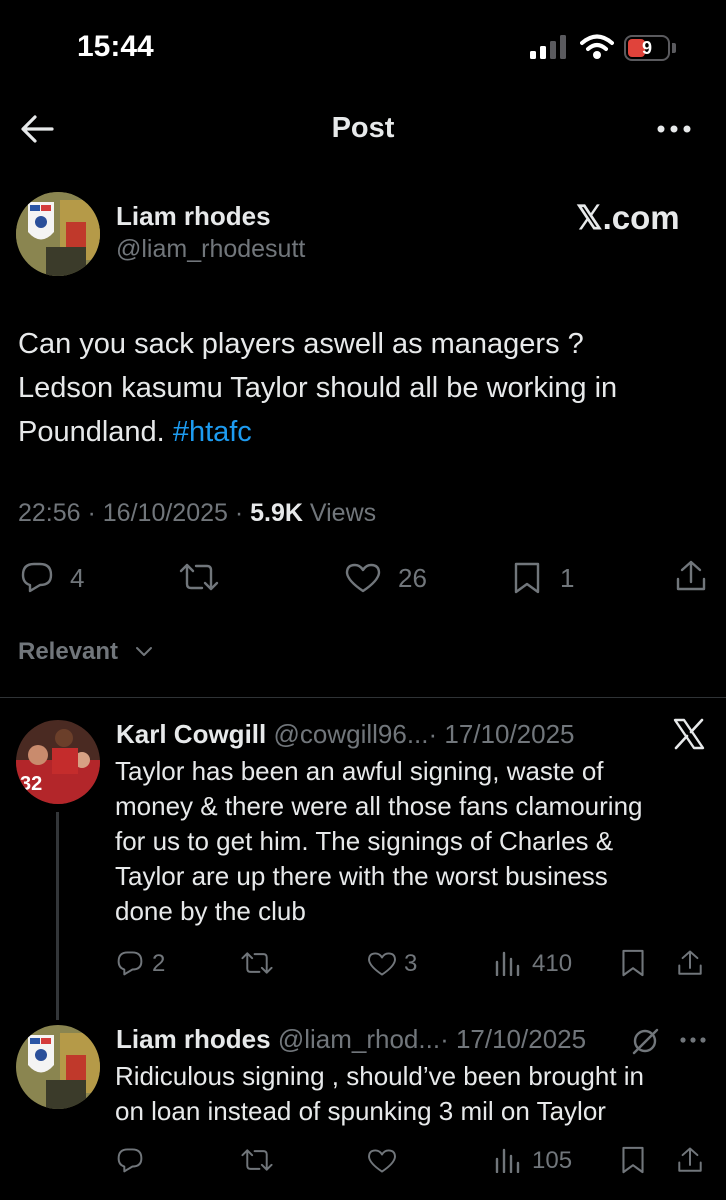 This screenshot has height=1200, width=726. Describe the element at coordinates (597, 47) in the screenshot. I see `wifi-icon` at that location.